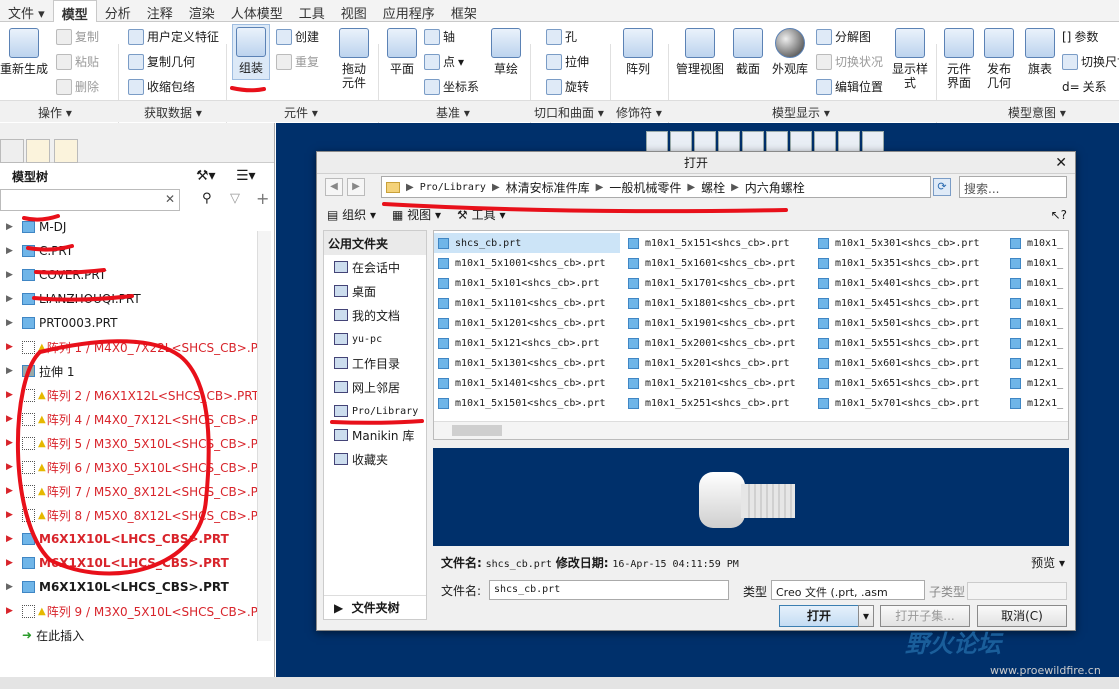 This screenshot has width=1119, height=689. Describe the element at coordinates (77, 36) in the screenshot. I see `copy-button: 复制` at that location.